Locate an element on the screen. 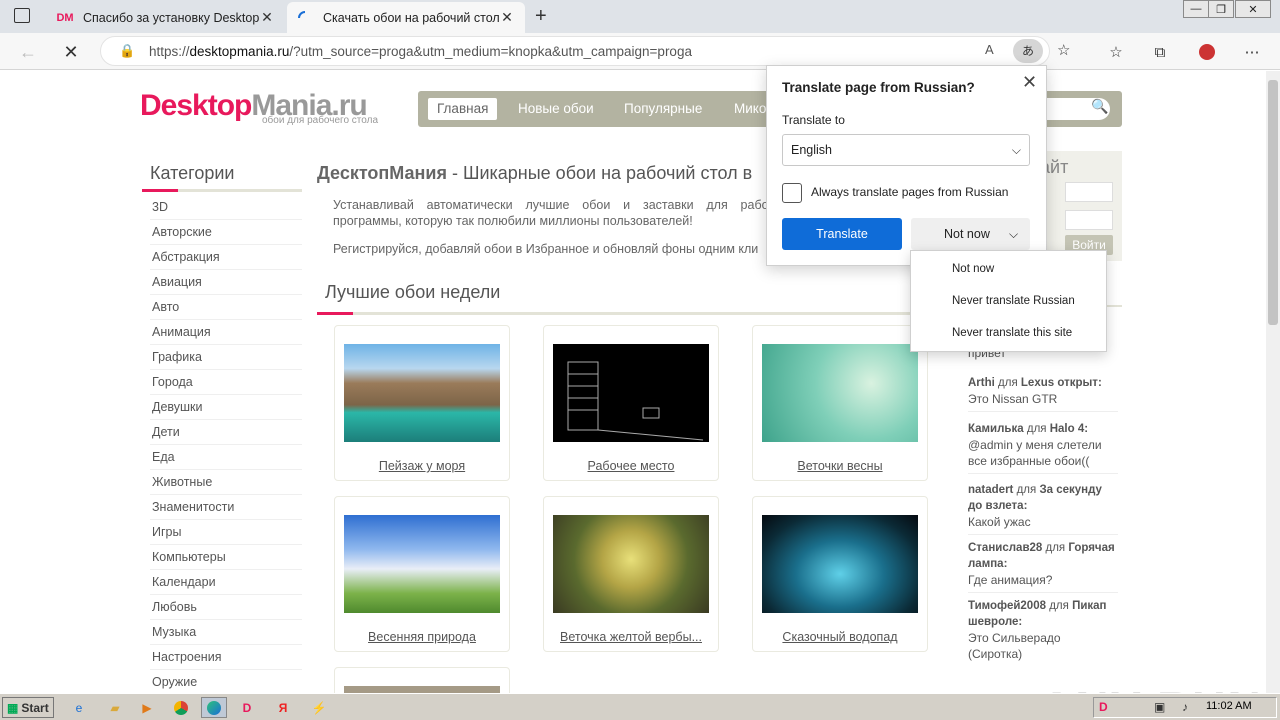 The width and height of the screenshot is (1280, 720). more-menu-icon: ⋯ is located at coordinates (1252, 52).